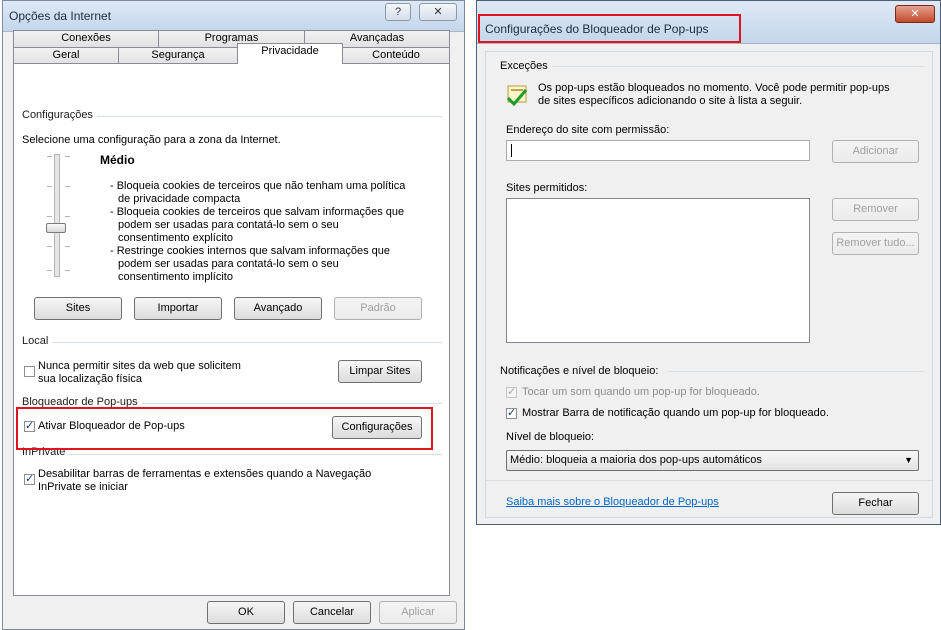 The image size is (941, 630). What do you see at coordinates (511, 391) in the screenshot?
I see `play-sound-checkbox` at bounding box center [511, 391].